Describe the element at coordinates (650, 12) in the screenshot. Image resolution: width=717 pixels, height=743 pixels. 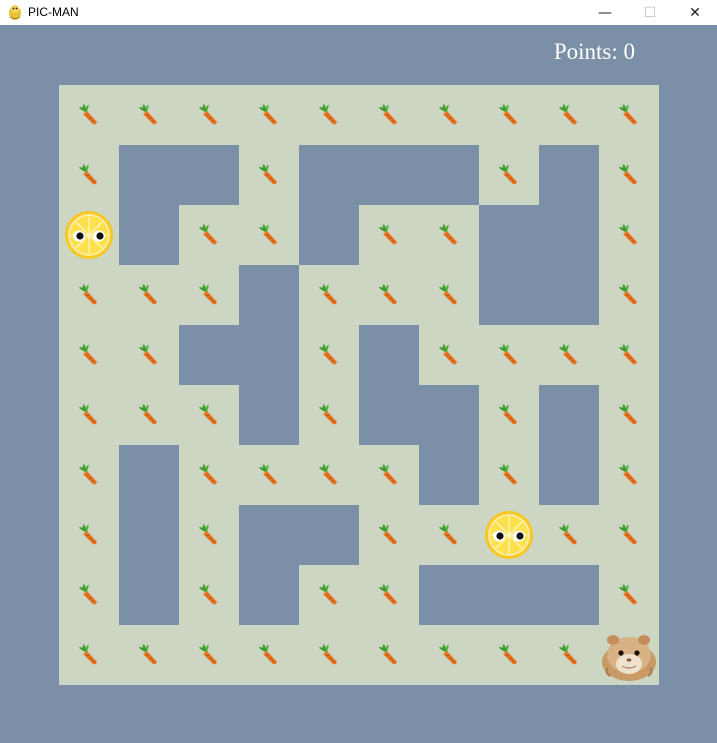
I see `maximize-button: ☐` at that location.